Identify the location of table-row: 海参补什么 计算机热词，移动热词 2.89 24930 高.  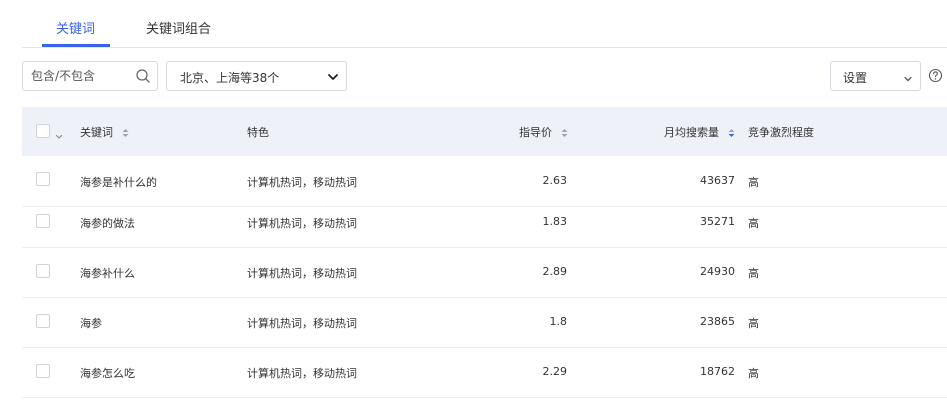
(484, 272).